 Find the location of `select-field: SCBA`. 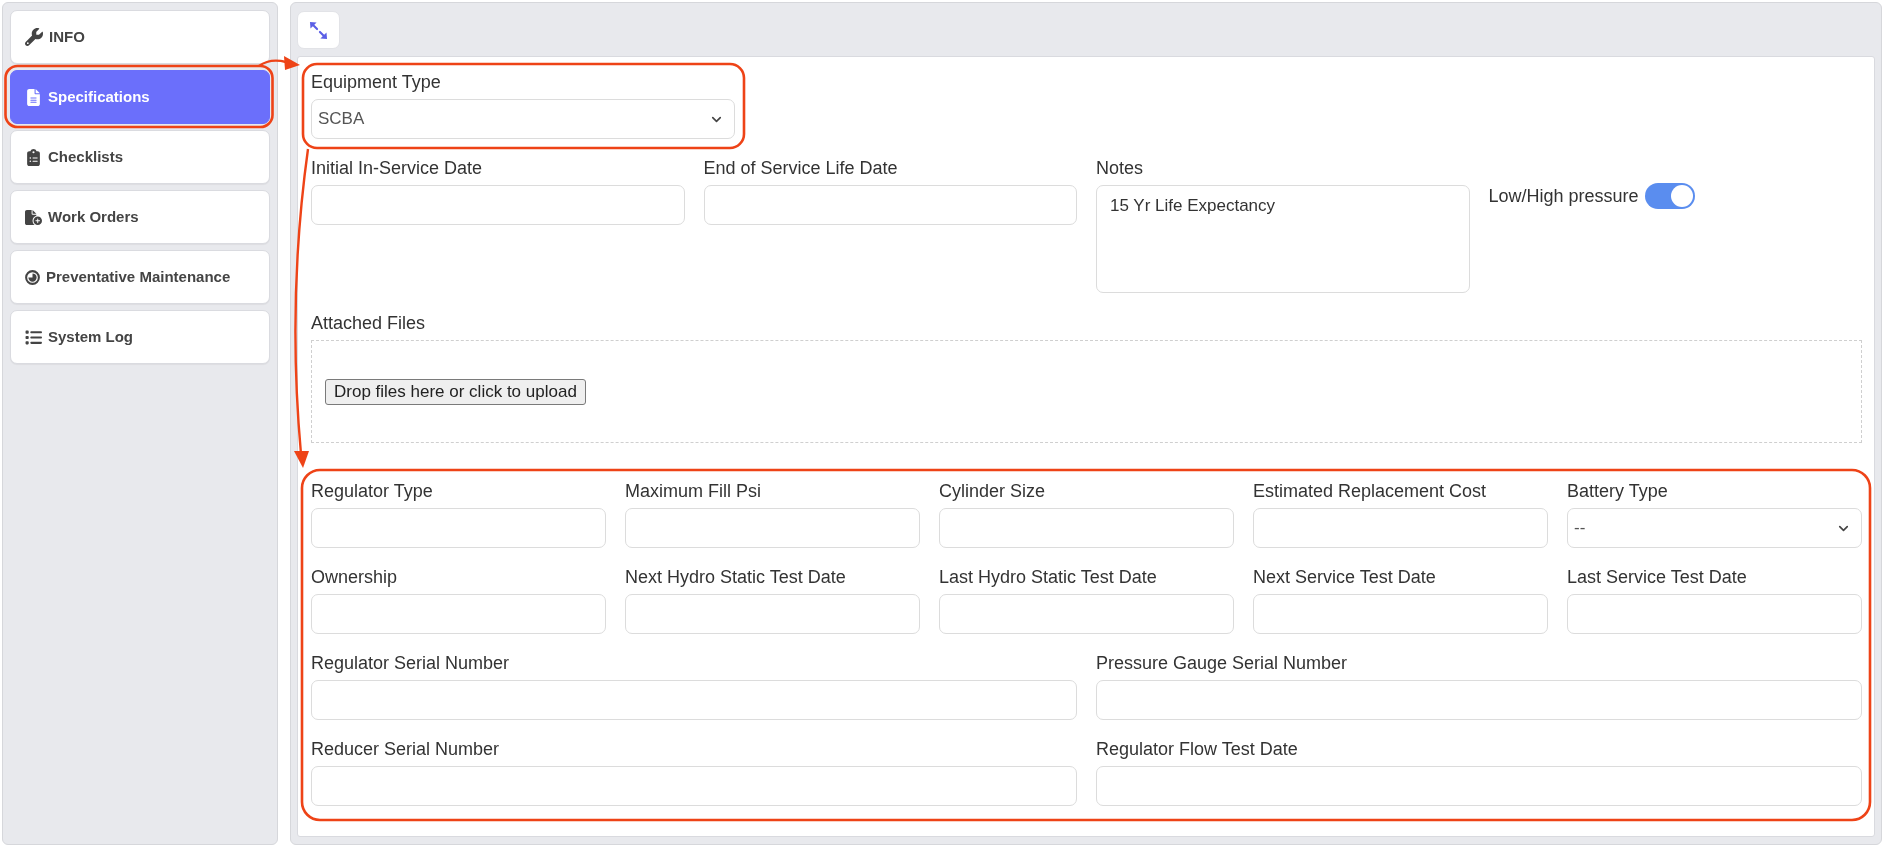

select-field: SCBA is located at coordinates (523, 119).